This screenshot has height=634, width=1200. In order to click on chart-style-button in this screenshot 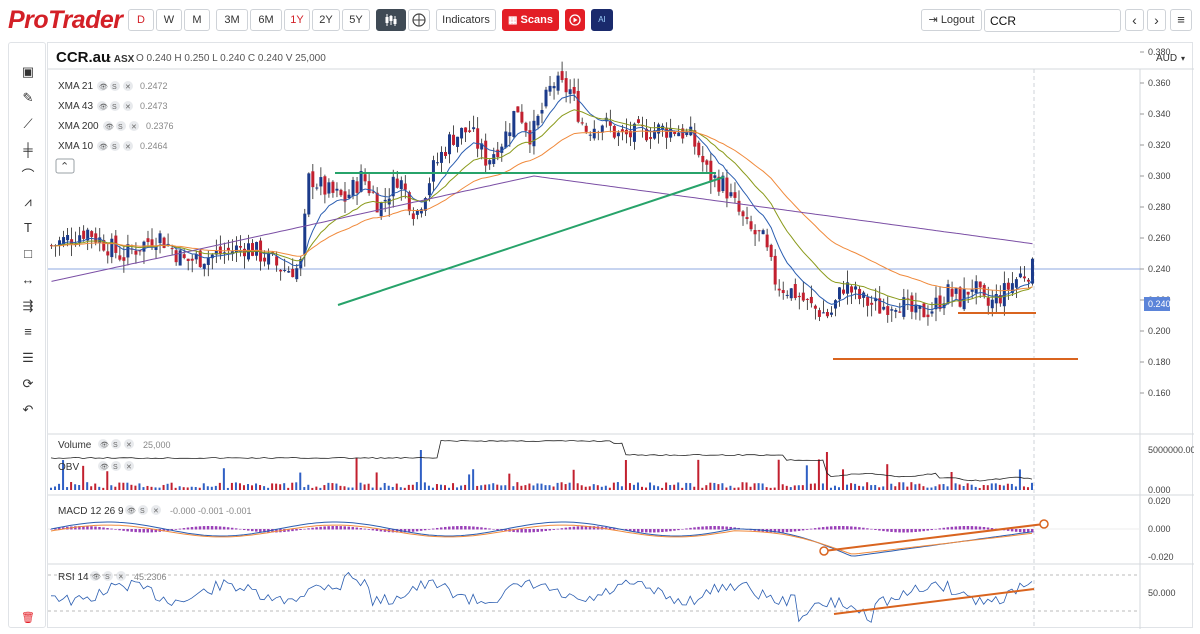, I will do `click(391, 20)`.